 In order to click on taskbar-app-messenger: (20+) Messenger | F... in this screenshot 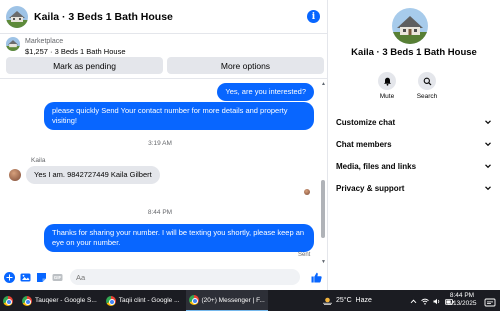, I will do `click(226, 300)`.